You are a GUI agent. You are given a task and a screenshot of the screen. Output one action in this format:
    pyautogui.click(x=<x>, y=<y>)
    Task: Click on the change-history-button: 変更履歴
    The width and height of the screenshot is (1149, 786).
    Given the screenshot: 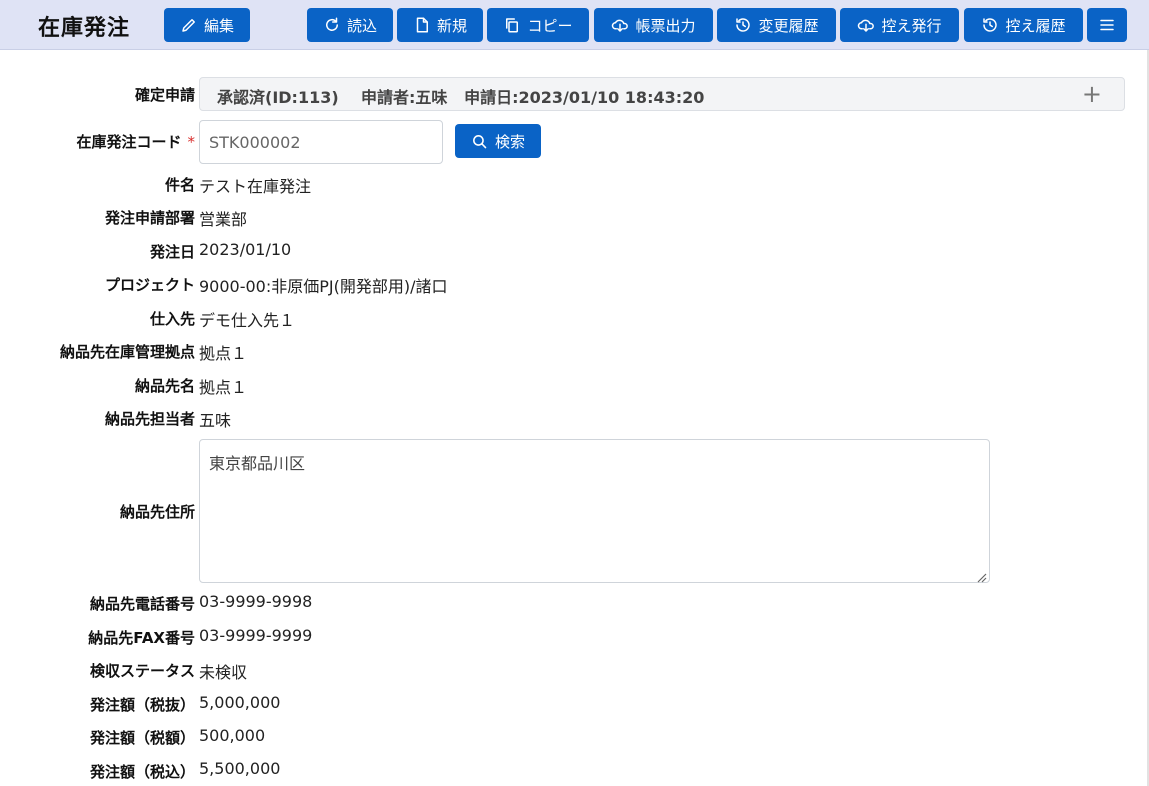 What is the action you would take?
    pyautogui.click(x=776, y=25)
    